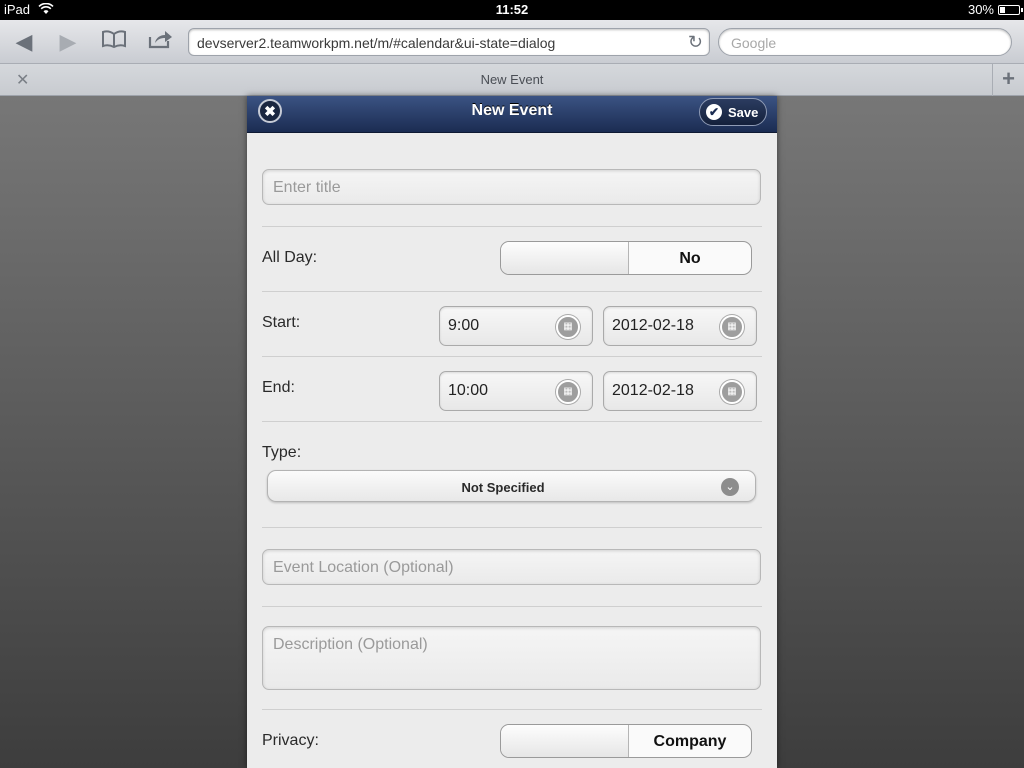  What do you see at coordinates (730, 487) in the screenshot?
I see `chevron-down-icon: ⌄` at bounding box center [730, 487].